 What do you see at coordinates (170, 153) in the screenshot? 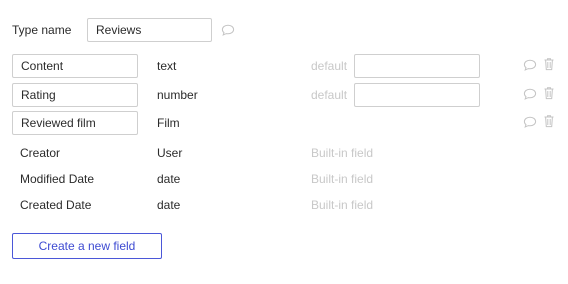
I see `field-type: User` at bounding box center [170, 153].